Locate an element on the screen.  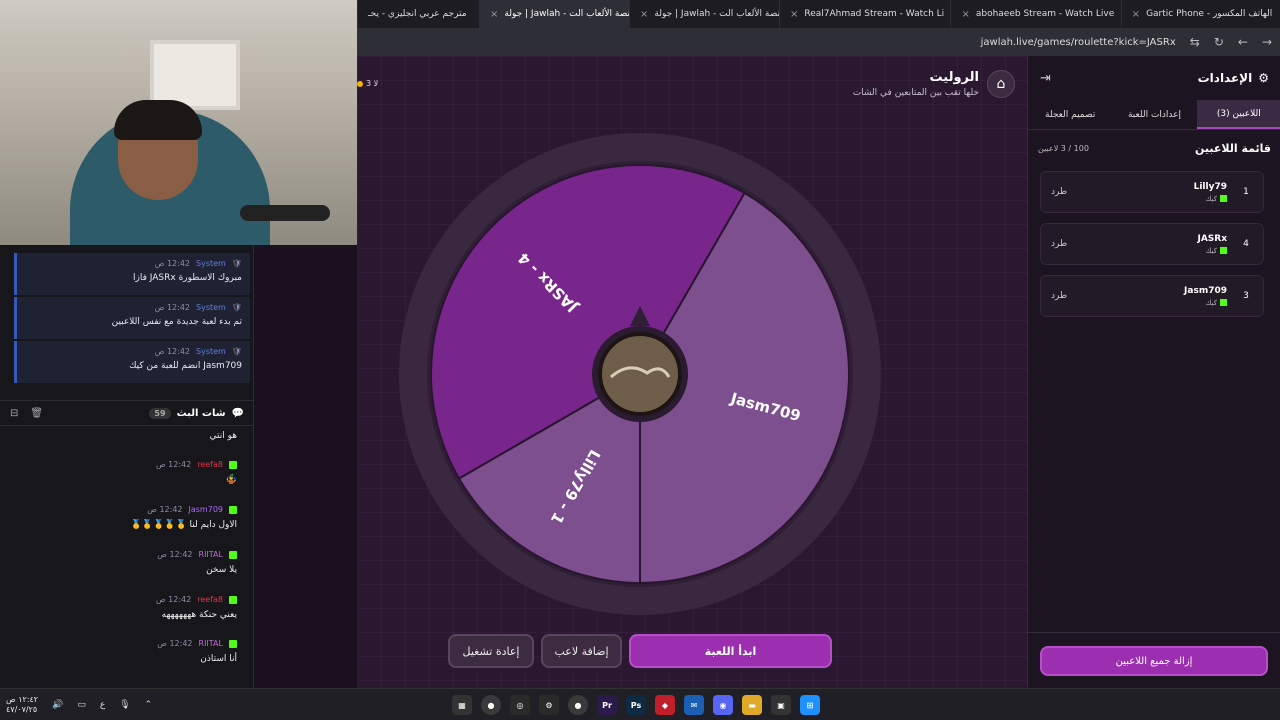
message-text: مبروك الاسطورة JASRx فازا is located at coordinates (187, 278).